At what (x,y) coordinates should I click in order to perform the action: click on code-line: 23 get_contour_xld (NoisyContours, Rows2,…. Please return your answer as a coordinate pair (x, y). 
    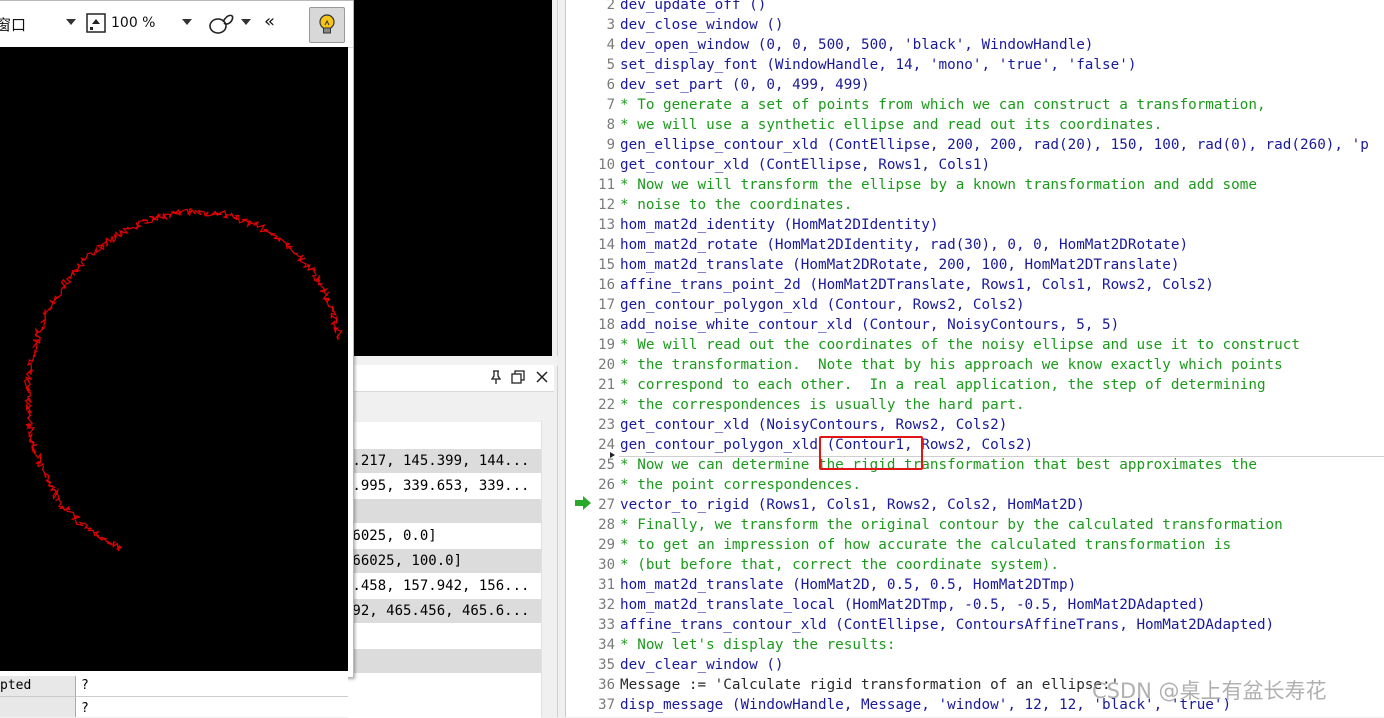
    Looking at the image, I should click on (975, 425).